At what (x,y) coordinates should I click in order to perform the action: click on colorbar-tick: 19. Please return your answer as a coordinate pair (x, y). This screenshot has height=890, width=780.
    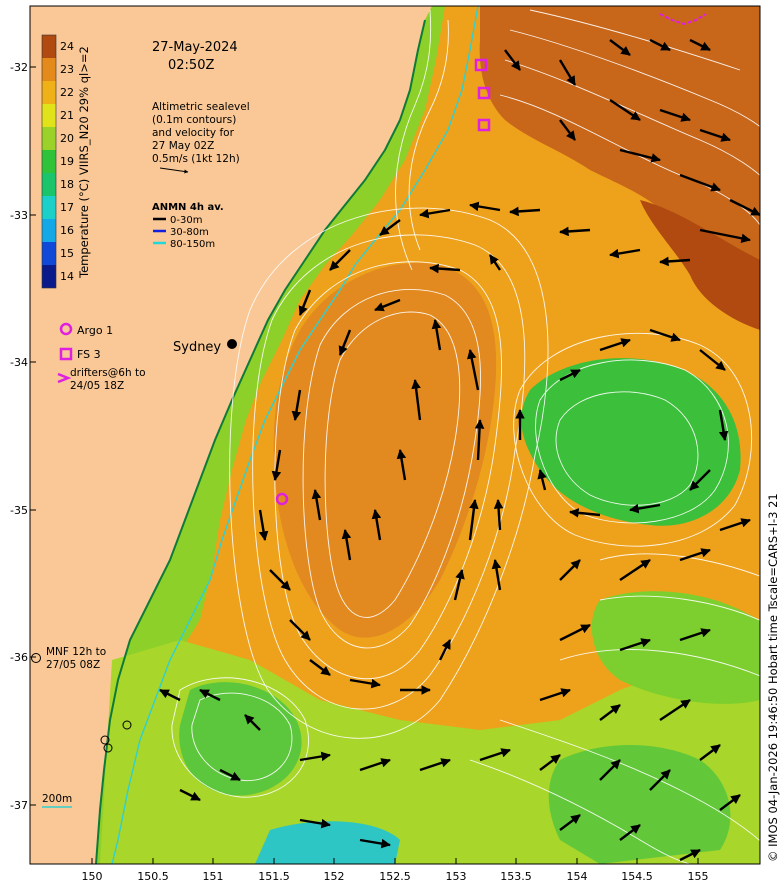
    Looking at the image, I should click on (67, 161).